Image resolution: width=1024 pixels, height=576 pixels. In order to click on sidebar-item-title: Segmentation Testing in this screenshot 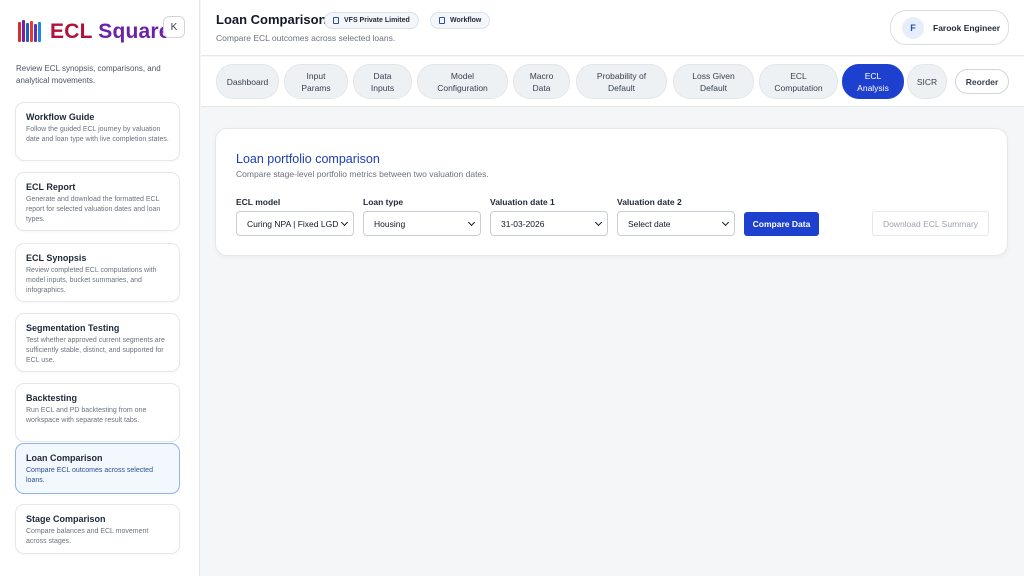, I will do `click(73, 328)`.